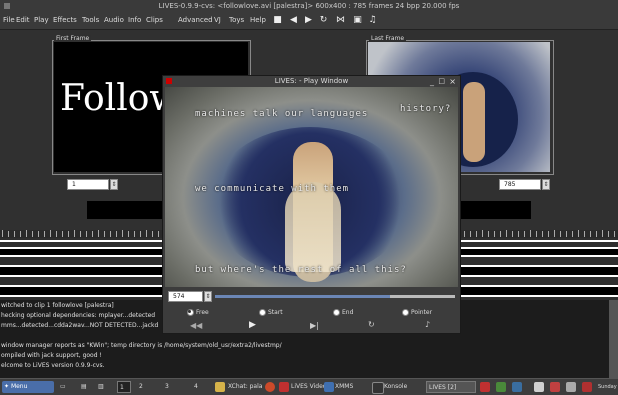 This screenshot has height=395, width=618. I want to click on overlay-text-2: history?, so click(426, 109).